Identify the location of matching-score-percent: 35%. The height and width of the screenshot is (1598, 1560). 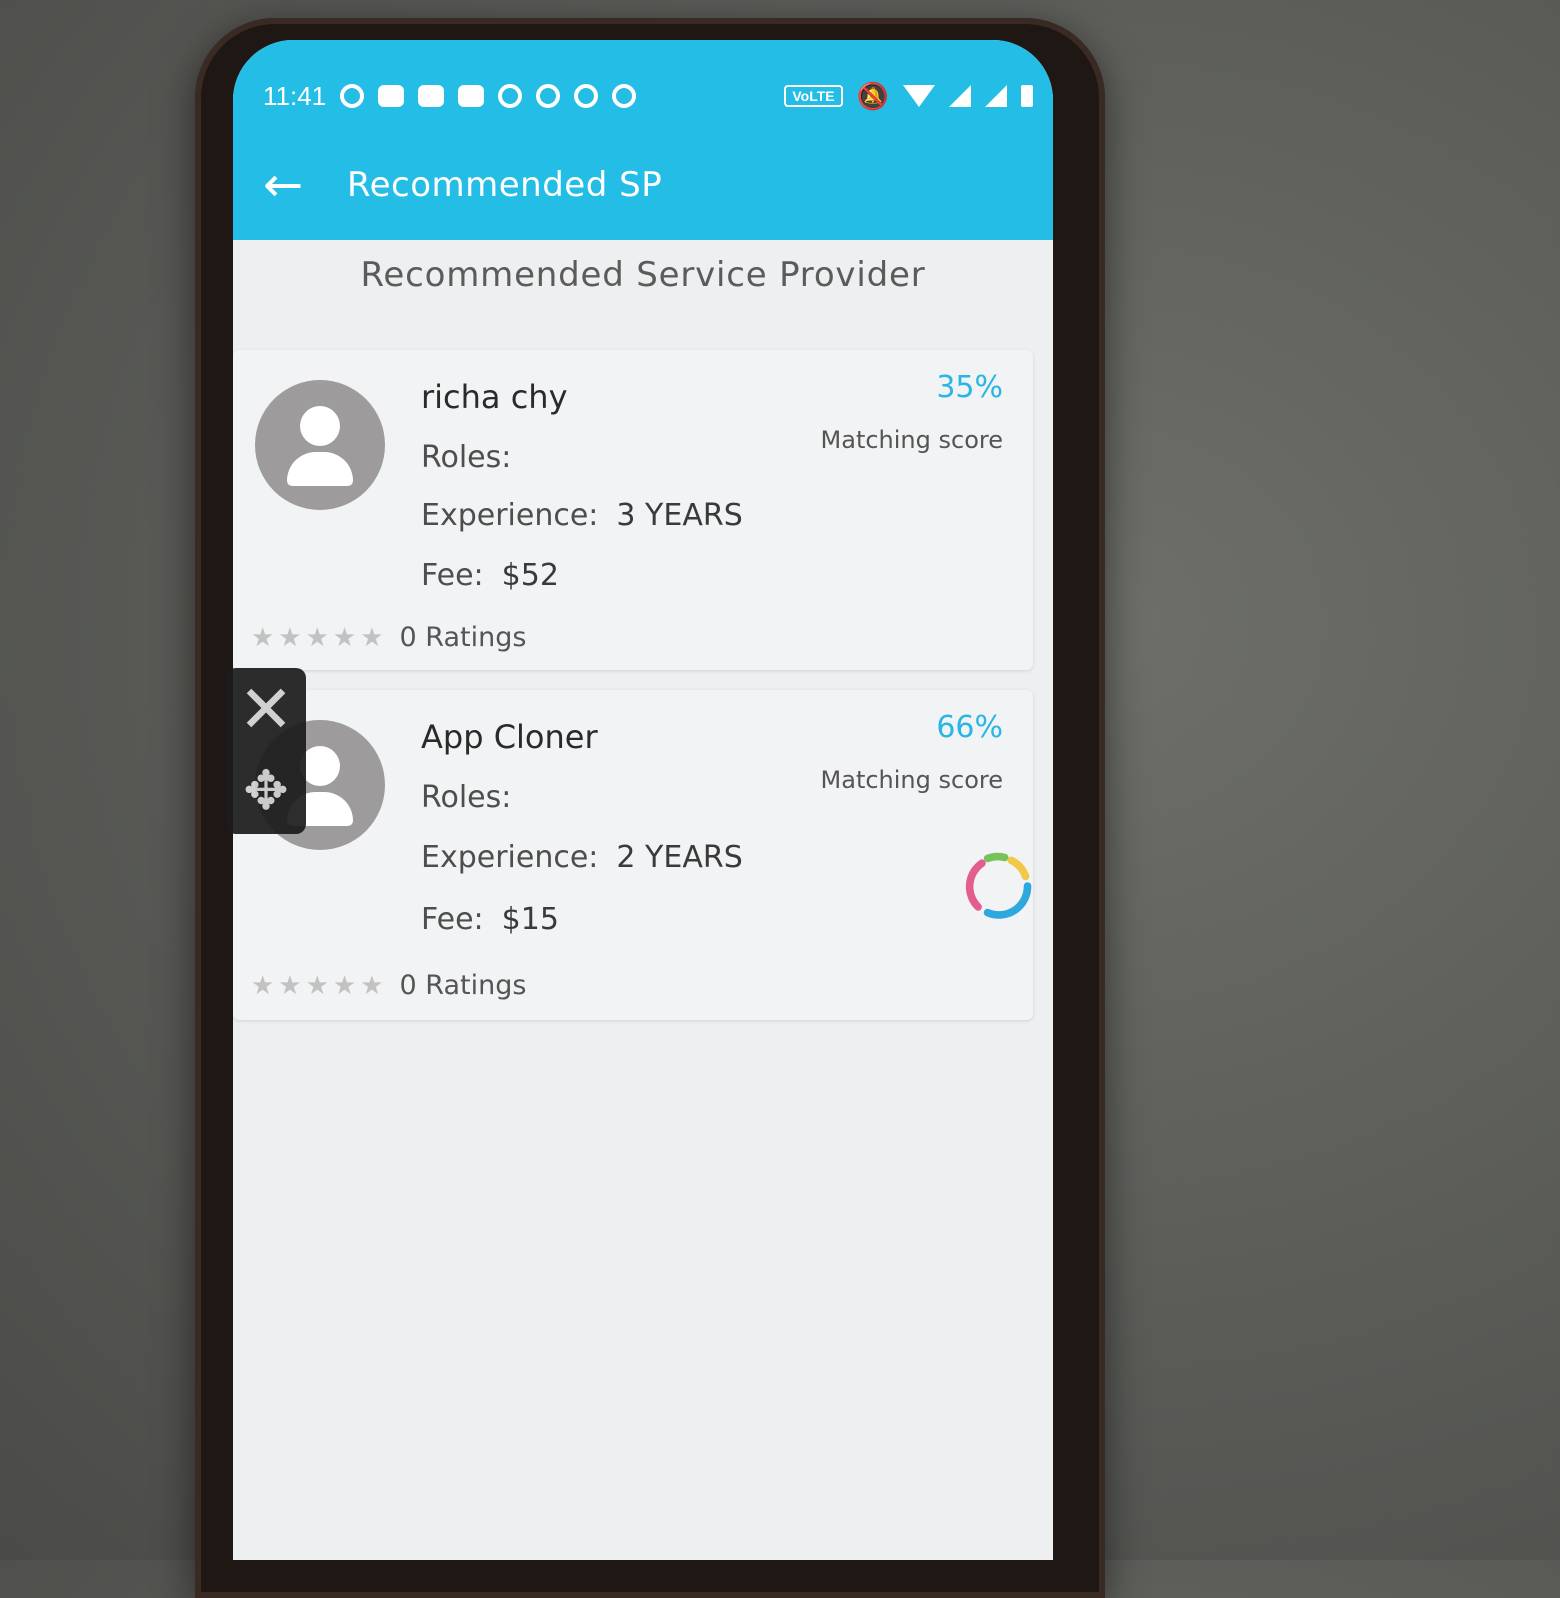
(969, 387).